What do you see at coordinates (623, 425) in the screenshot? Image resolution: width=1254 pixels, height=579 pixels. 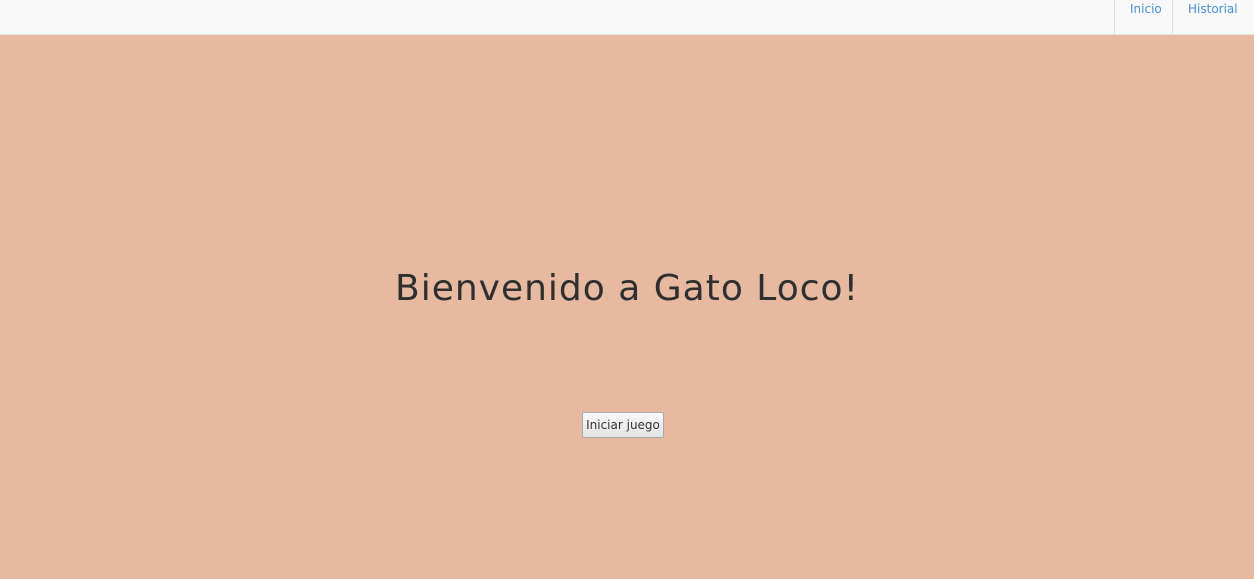 I see `start-game-button: Iniciar juego` at bounding box center [623, 425].